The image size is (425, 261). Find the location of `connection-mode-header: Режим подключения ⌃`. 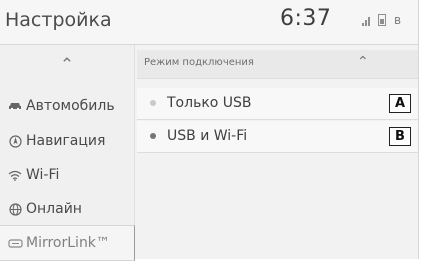

connection-mode-header: Режим подключения ⌃ is located at coordinates (277, 64).